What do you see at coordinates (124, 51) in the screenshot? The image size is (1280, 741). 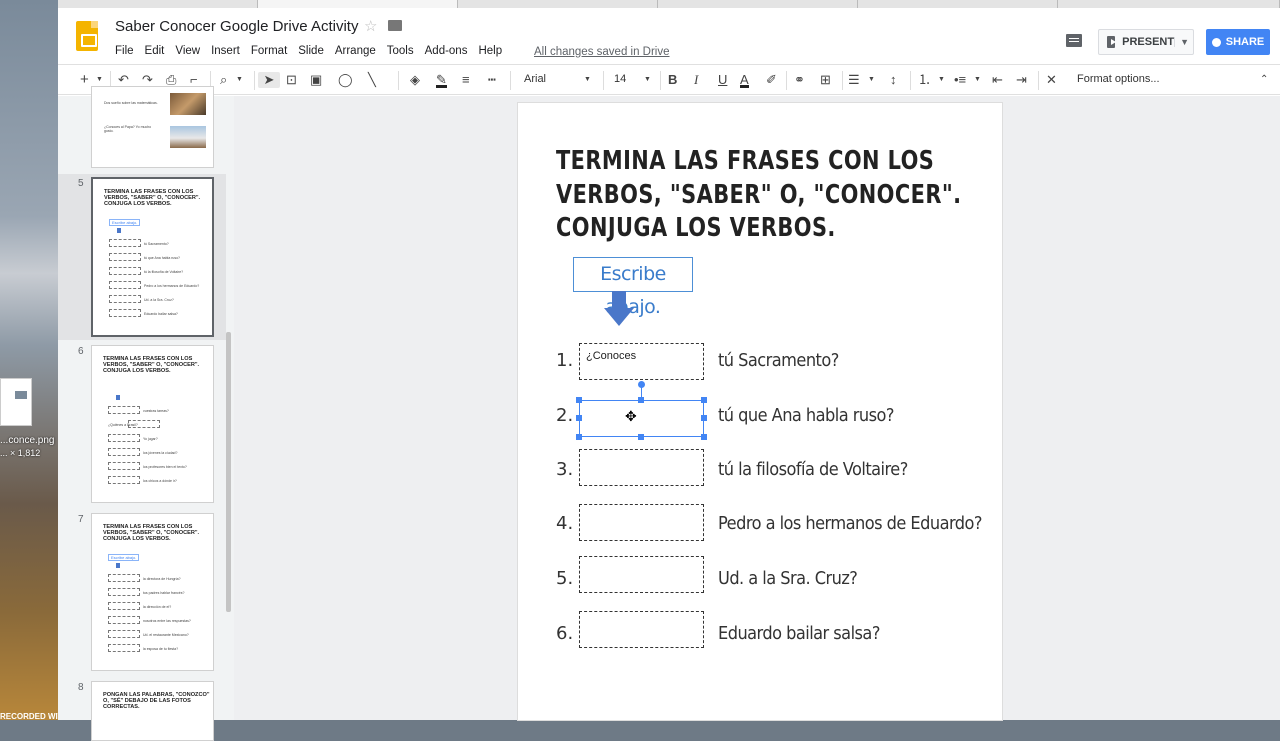 I see `menu-file: File` at bounding box center [124, 51].